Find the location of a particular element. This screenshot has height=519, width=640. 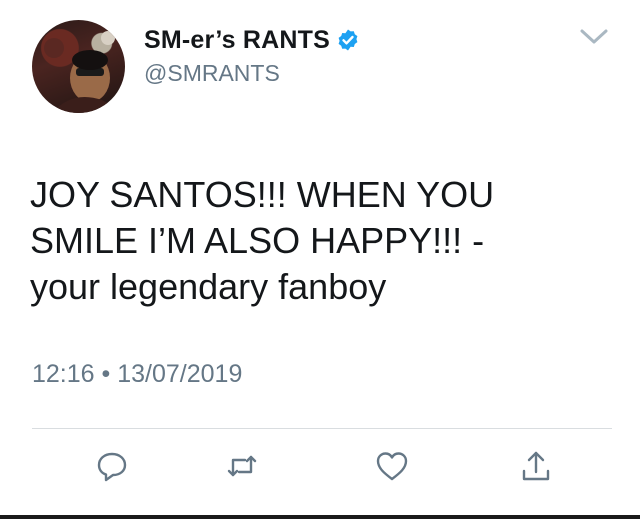

share-icon is located at coordinates (536, 466).